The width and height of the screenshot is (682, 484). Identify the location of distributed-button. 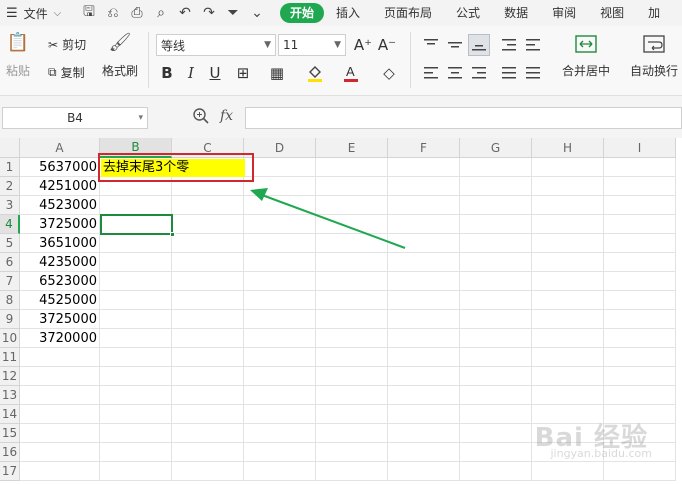
(533, 73).